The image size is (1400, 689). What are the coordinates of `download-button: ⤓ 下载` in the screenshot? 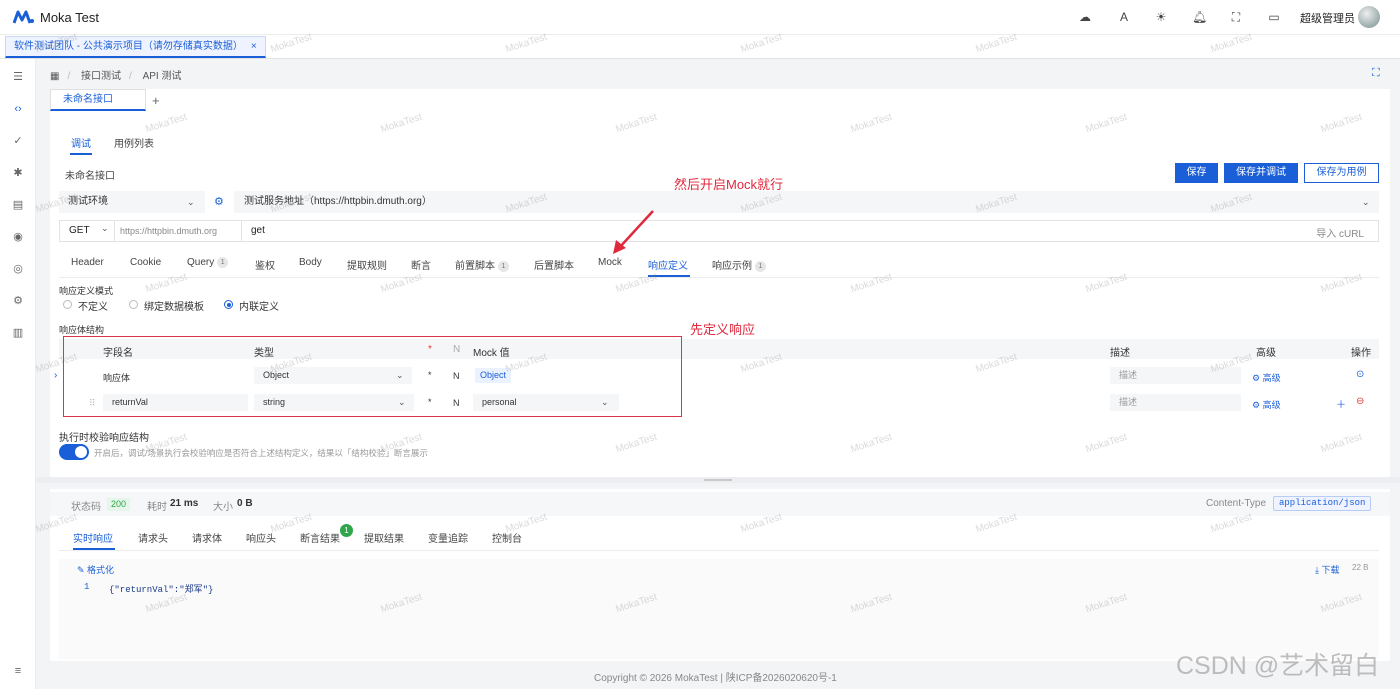 It's located at (1327, 569).